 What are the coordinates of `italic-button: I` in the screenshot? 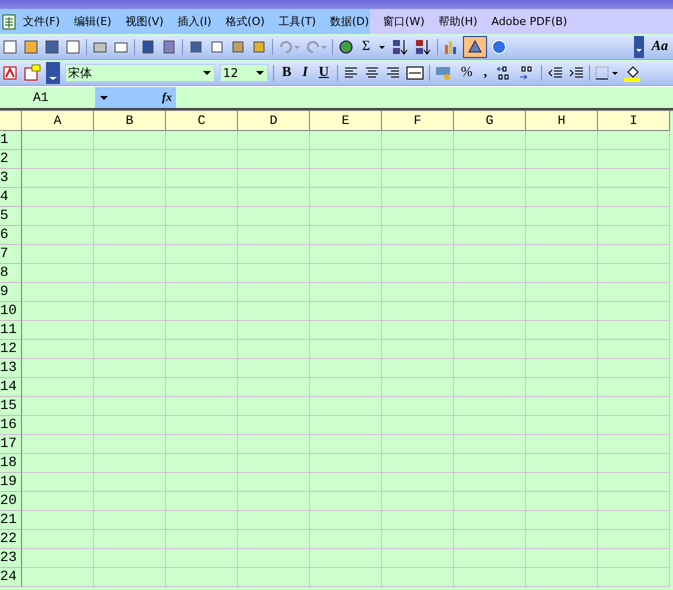 It's located at (305, 73).